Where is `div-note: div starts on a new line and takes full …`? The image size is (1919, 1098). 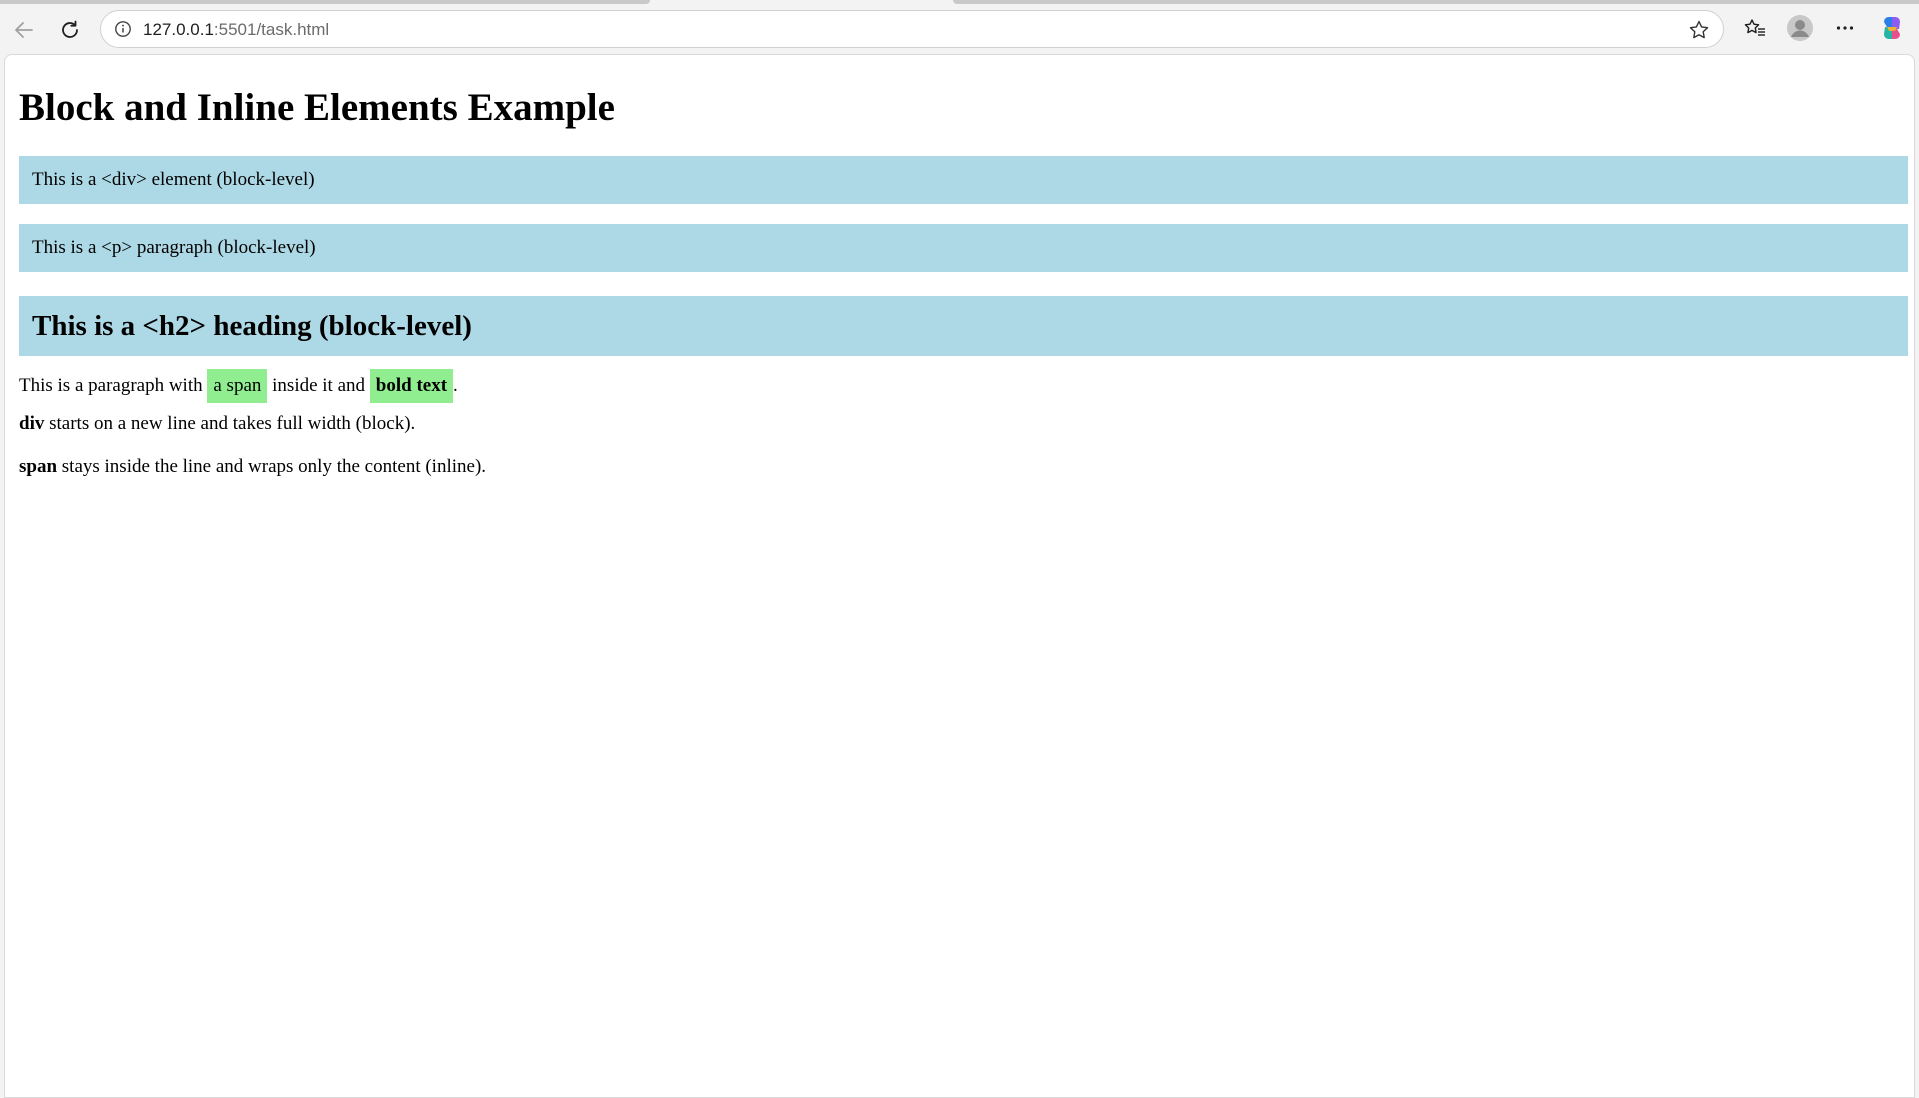 div-note: div starts on a new line and takes full … is located at coordinates (217, 424).